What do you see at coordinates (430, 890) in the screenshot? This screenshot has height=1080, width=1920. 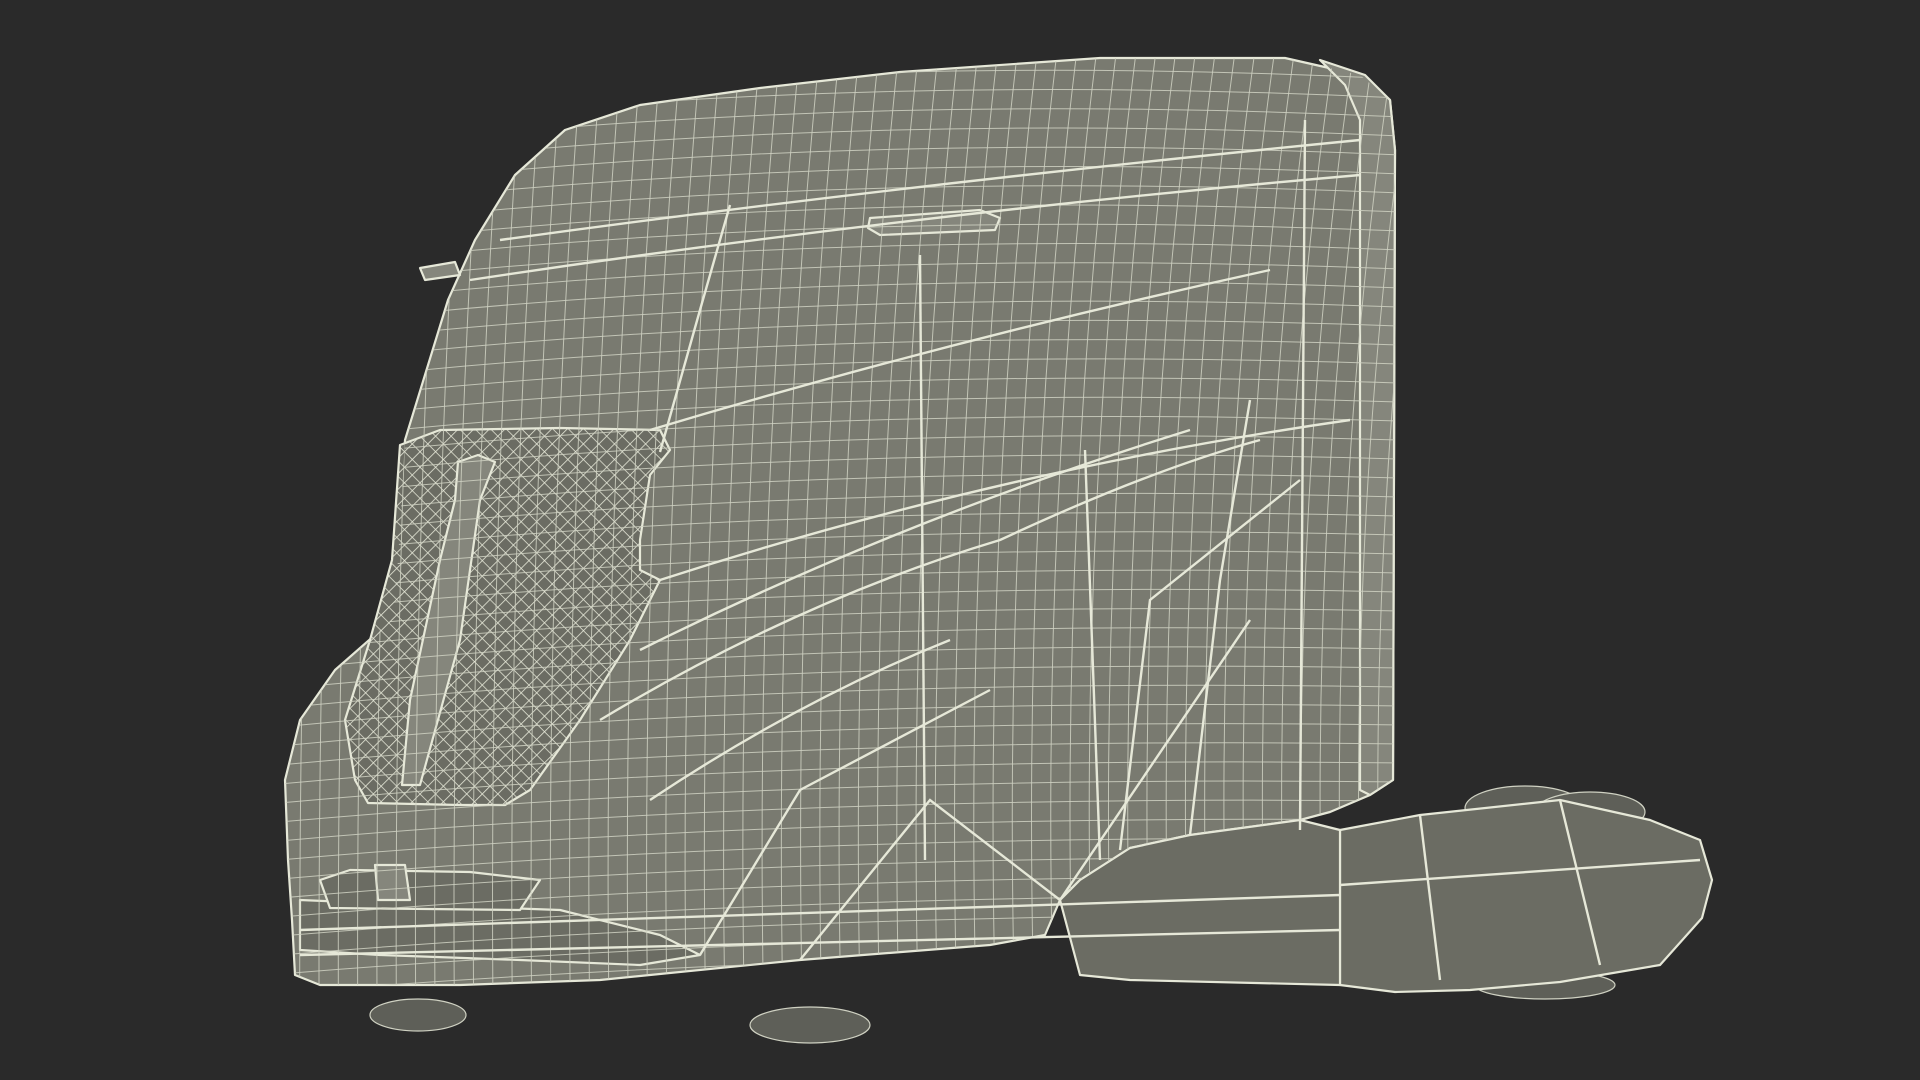 I see `bumper-vent` at bounding box center [430, 890].